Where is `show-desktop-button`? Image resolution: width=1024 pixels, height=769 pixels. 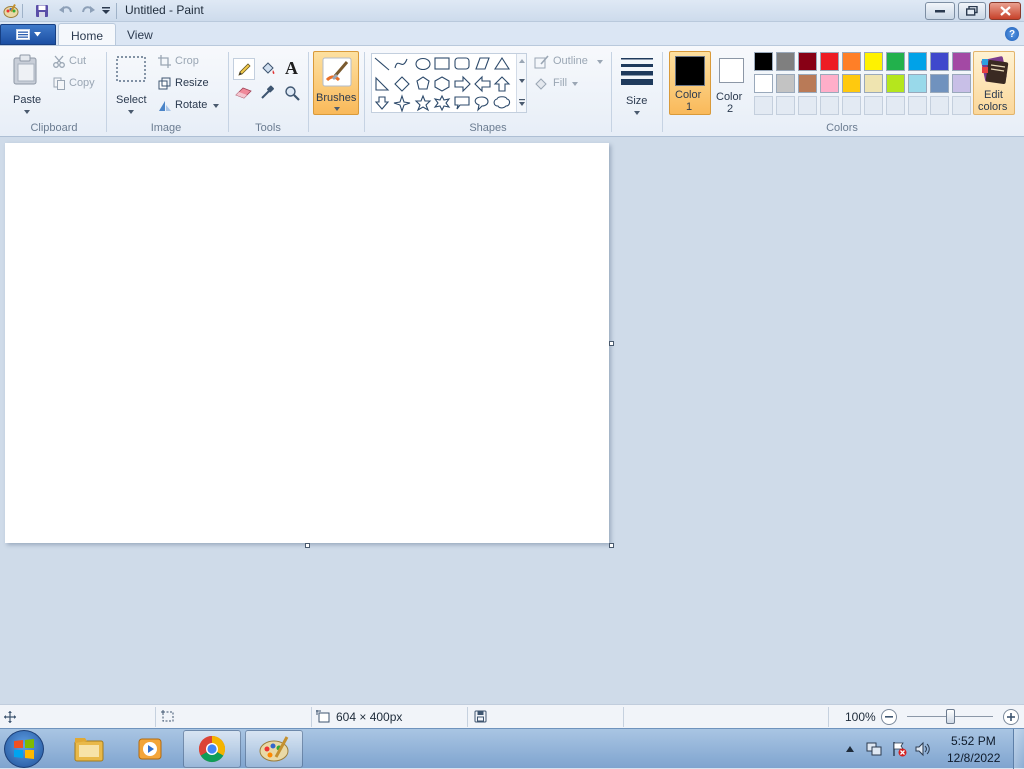
show-desktop-button is located at coordinates (1018, 749).